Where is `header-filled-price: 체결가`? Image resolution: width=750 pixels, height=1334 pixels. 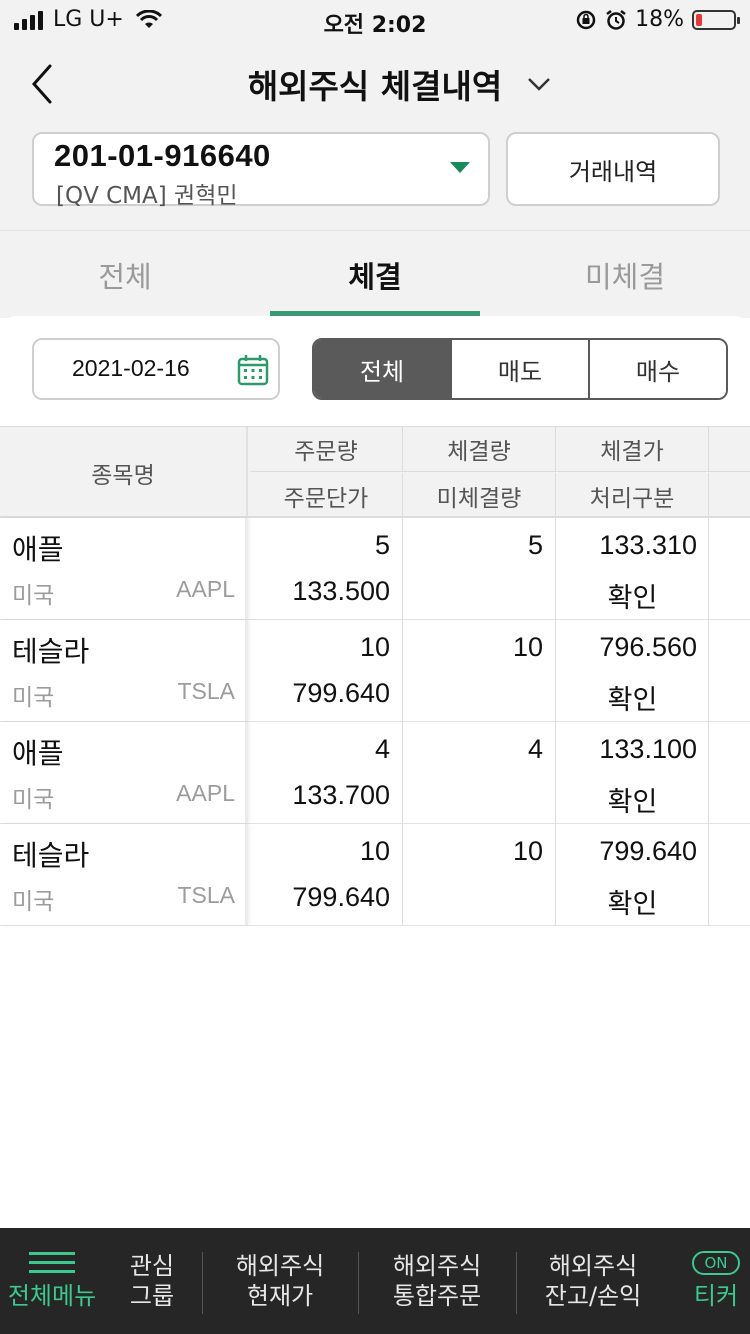
header-filled-price: 체결가 is located at coordinates (632, 449).